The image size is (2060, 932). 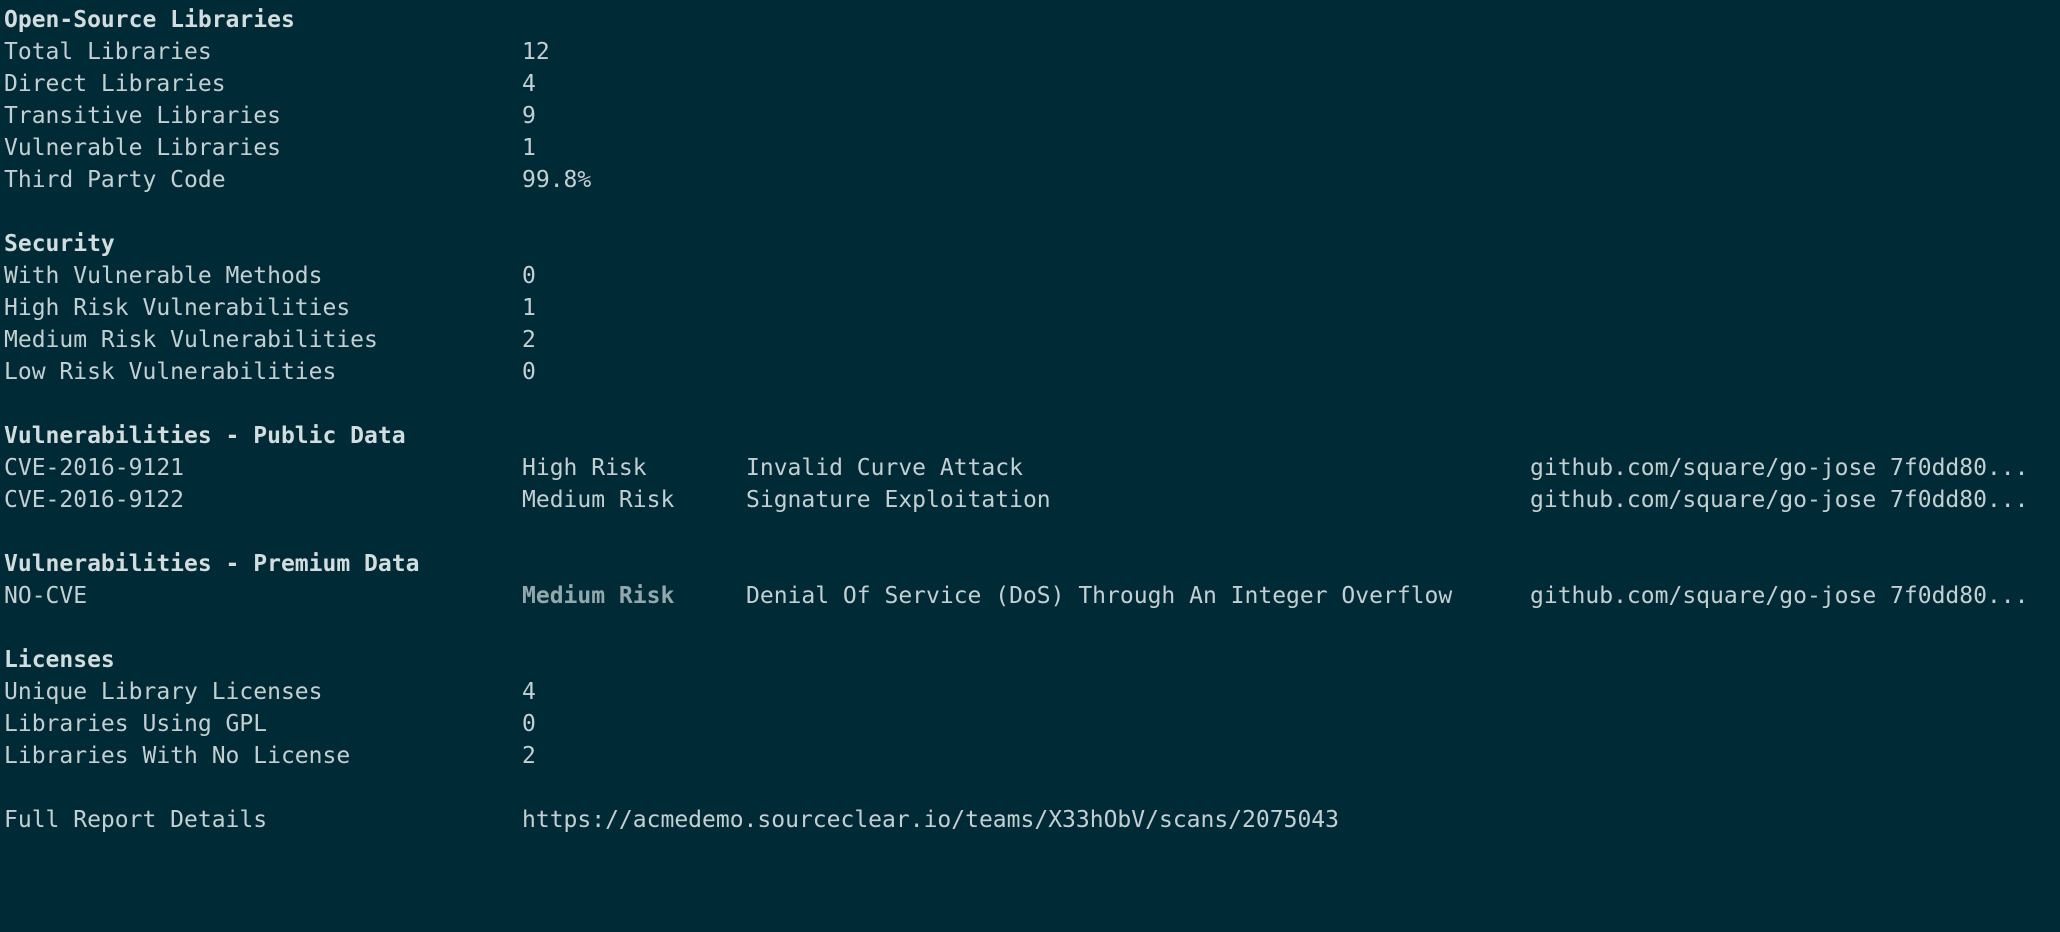 I want to click on stat-label: Unique Library Licenses, so click(x=163, y=692).